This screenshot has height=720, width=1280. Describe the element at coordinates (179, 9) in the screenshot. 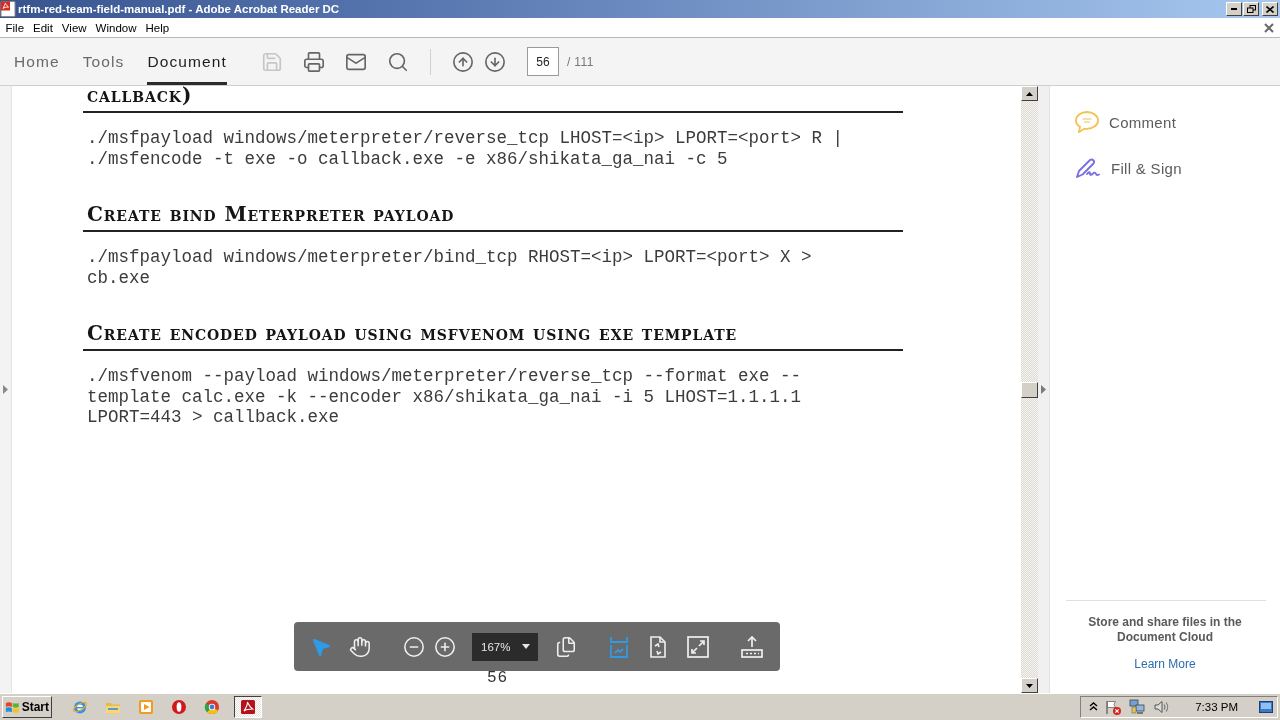

I see `window-title: rtfm-red-team-field-manual.pdf - Adobe Acrobat Reader DC` at that location.